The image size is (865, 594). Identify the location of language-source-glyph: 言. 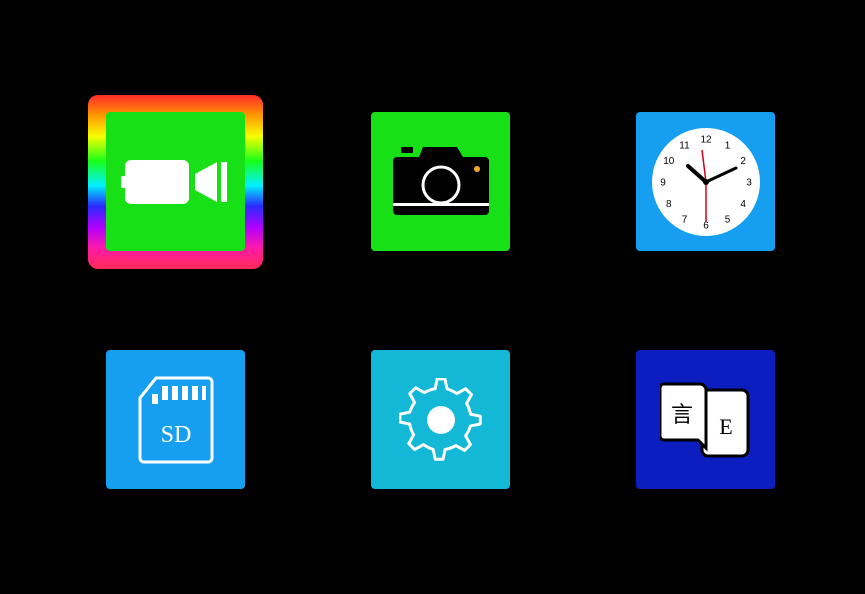
(681, 415).